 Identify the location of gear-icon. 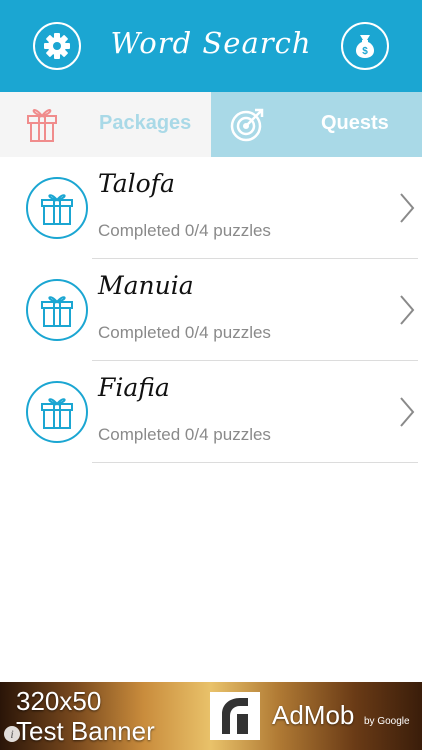
(57, 46).